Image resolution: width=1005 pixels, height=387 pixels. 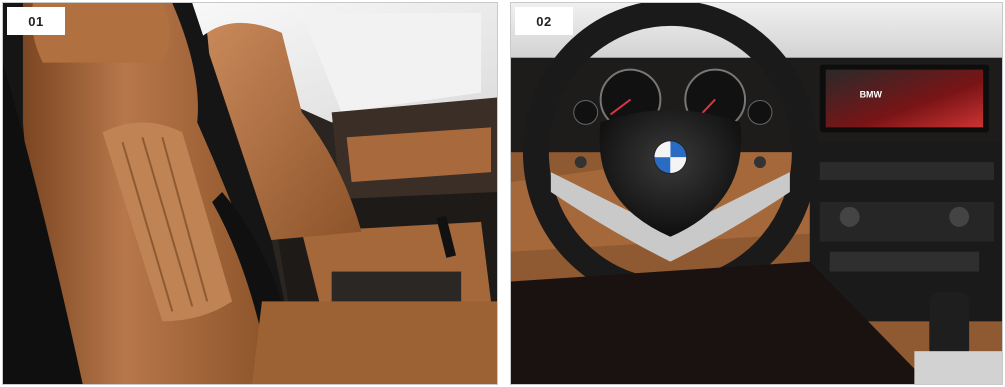 What do you see at coordinates (36, 21) in the screenshot?
I see `panel-number-badge: 01` at bounding box center [36, 21].